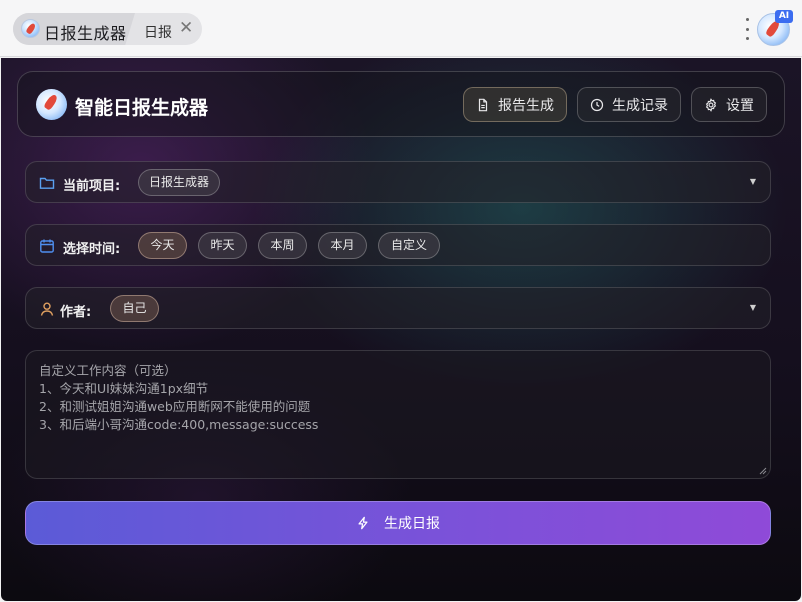 This screenshot has height=602, width=802. What do you see at coordinates (76, 312) in the screenshot?
I see `author-label: 作者:` at bounding box center [76, 312].